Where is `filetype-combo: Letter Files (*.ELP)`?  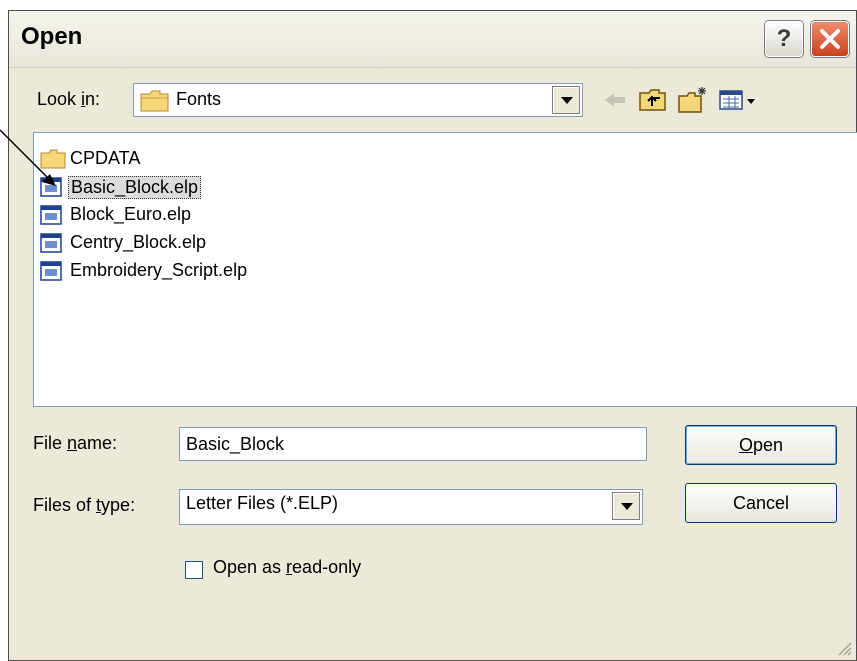 filetype-combo: Letter Files (*.ELP) is located at coordinates (411, 507).